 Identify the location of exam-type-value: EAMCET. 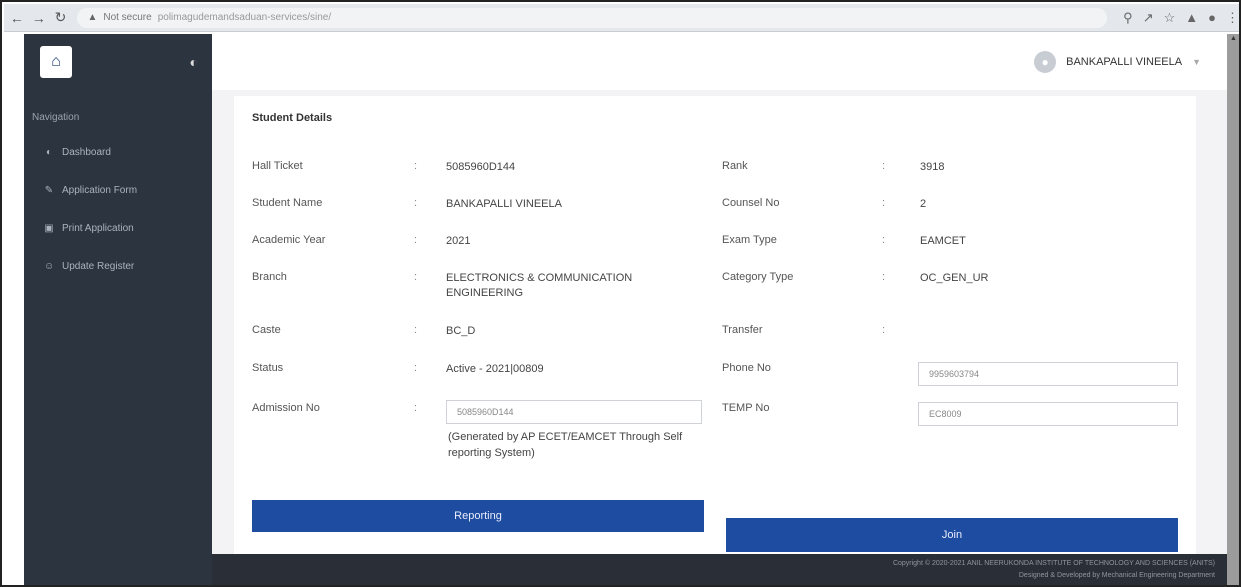
(943, 241).